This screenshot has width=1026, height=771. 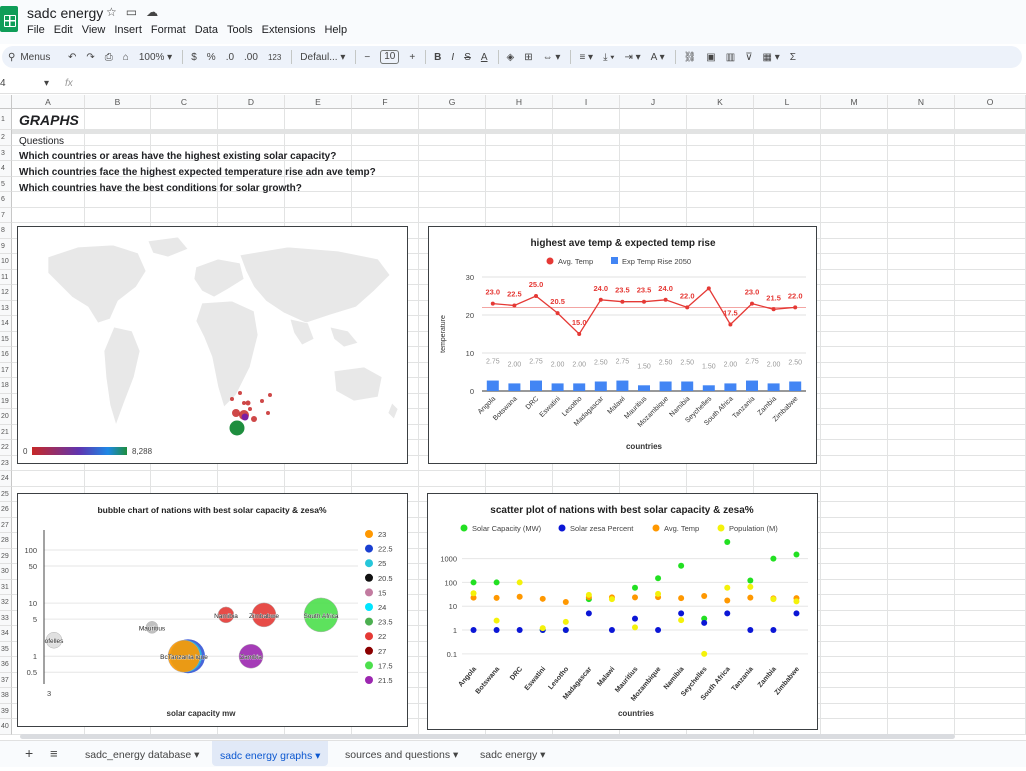 What do you see at coordinates (6, 184) in the screenshot?
I see `row-header: 5` at bounding box center [6, 184].